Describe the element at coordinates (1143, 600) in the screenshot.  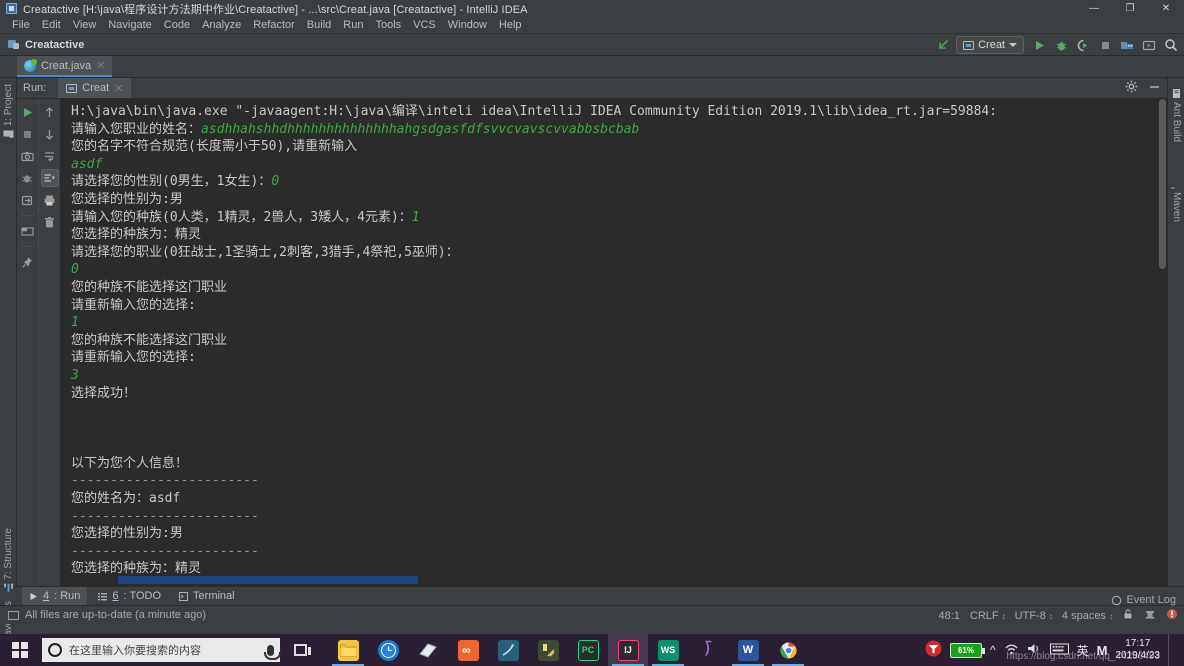
I see `event-log-button: Event Log` at that location.